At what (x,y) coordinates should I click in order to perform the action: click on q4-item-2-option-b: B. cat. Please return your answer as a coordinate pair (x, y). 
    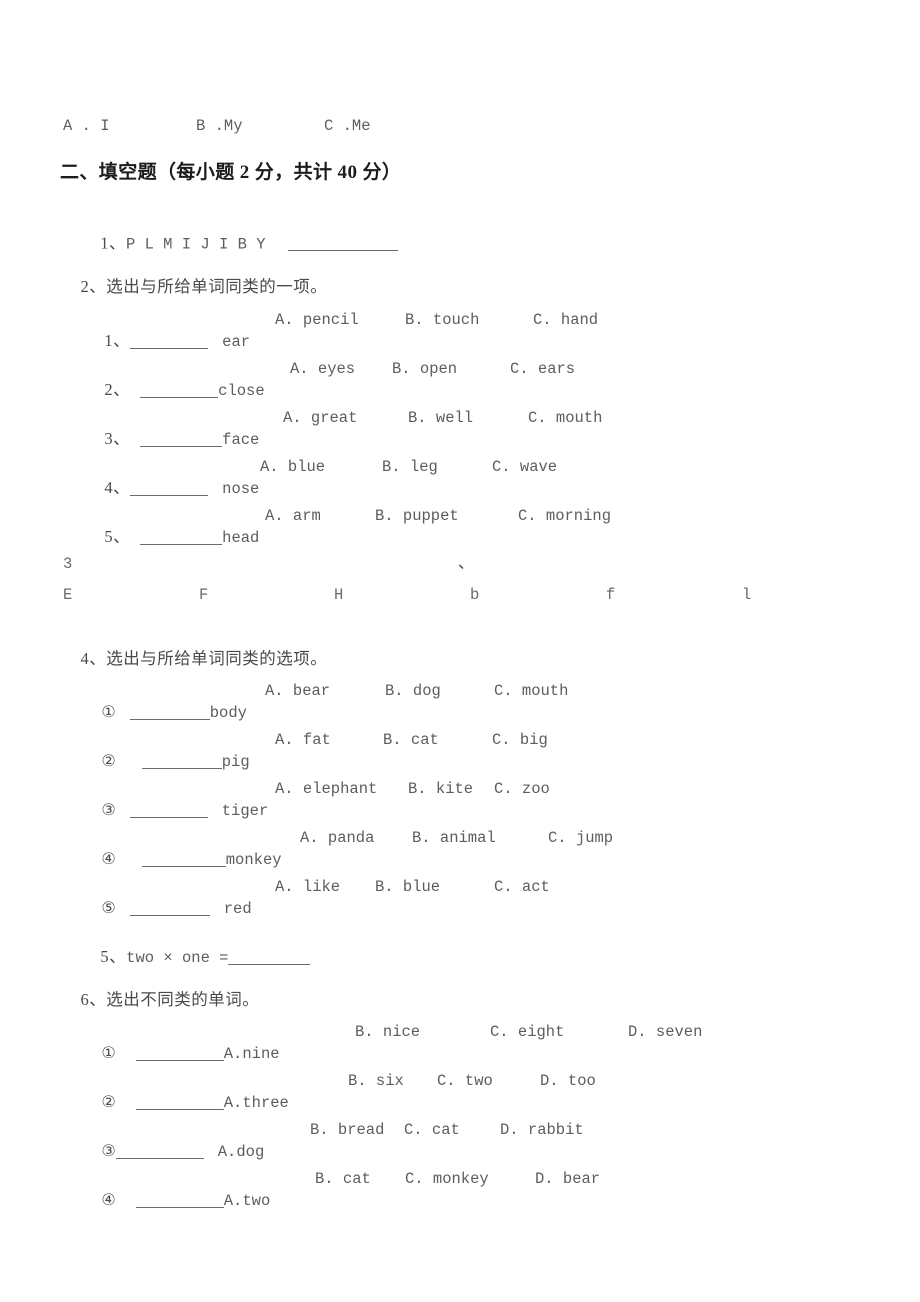
    Looking at the image, I should click on (411, 740).